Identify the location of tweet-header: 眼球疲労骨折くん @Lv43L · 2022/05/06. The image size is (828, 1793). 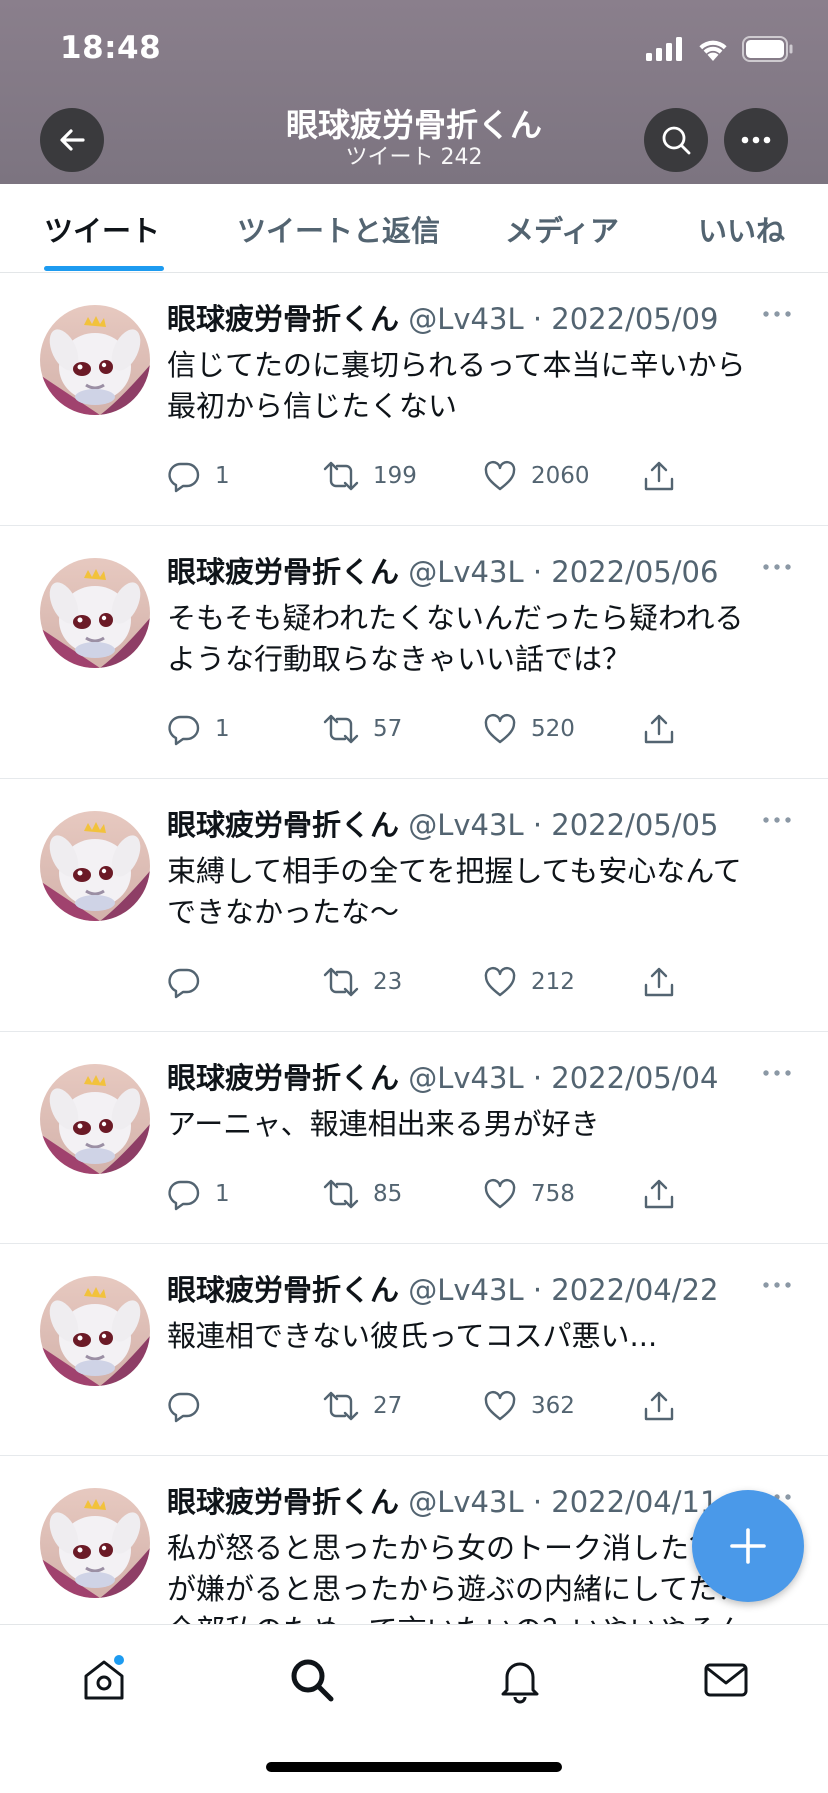
(442, 572).